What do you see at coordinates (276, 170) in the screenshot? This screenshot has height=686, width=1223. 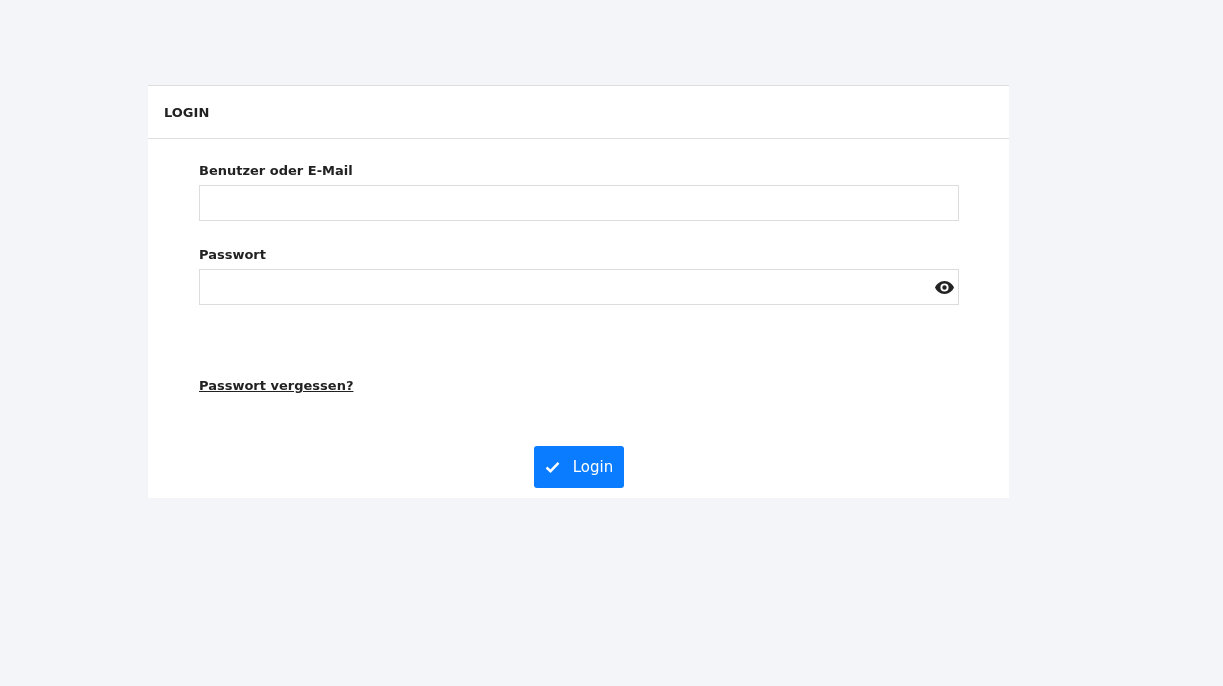 I see `field-label: Benutzer oder E-Mail` at bounding box center [276, 170].